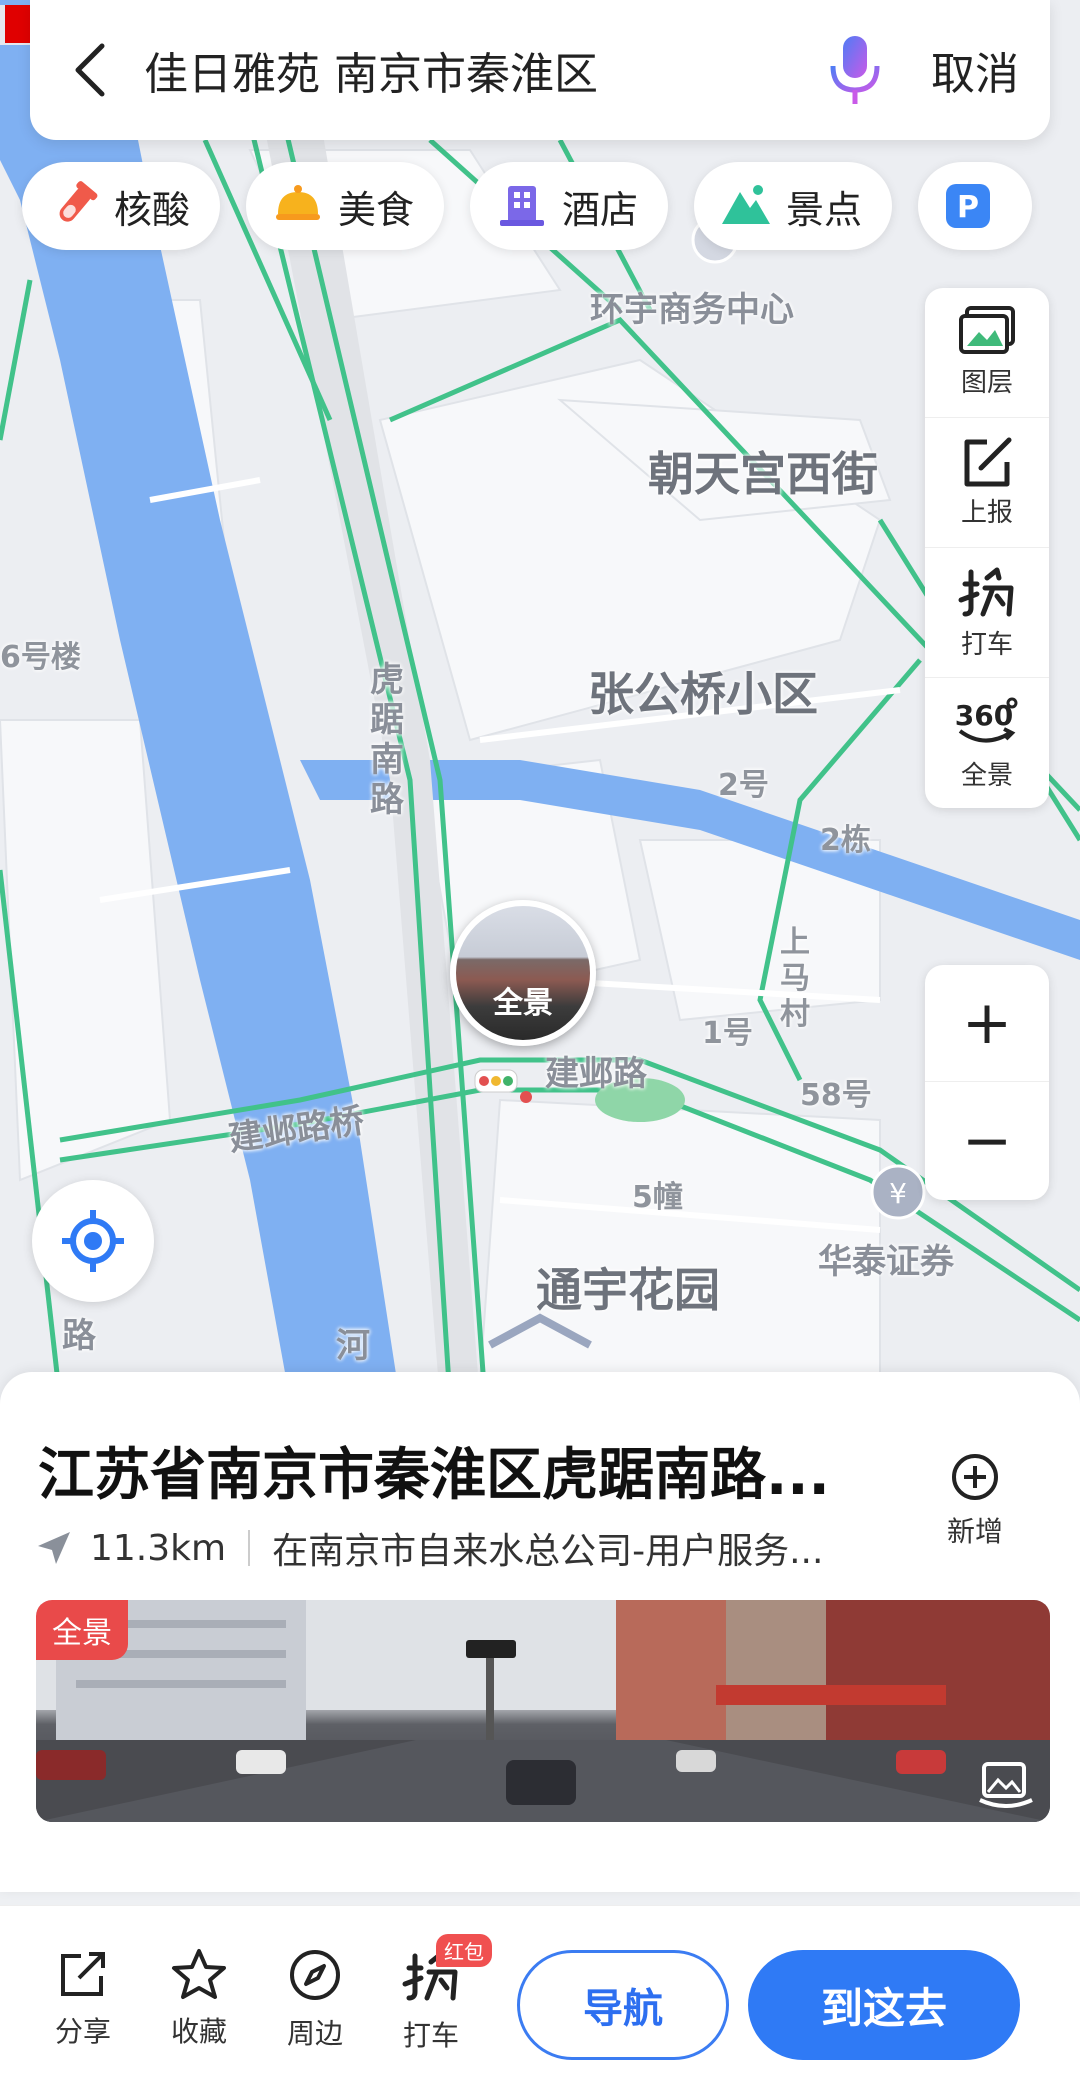  I want to click on chip-label: 景点, so click(824, 209).